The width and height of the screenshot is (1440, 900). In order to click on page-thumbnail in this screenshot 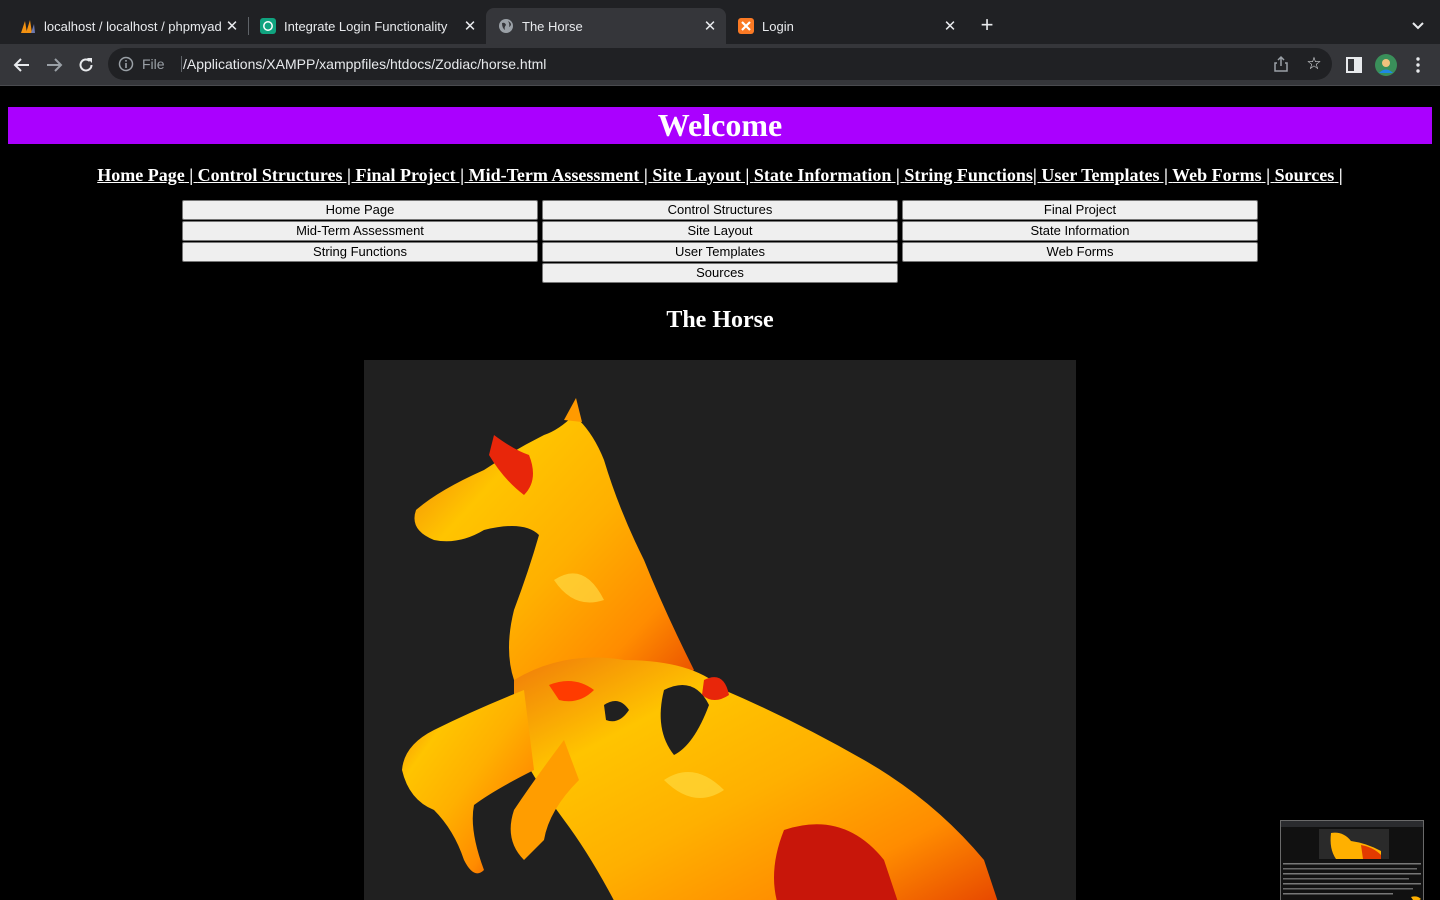, I will do `click(1352, 860)`.